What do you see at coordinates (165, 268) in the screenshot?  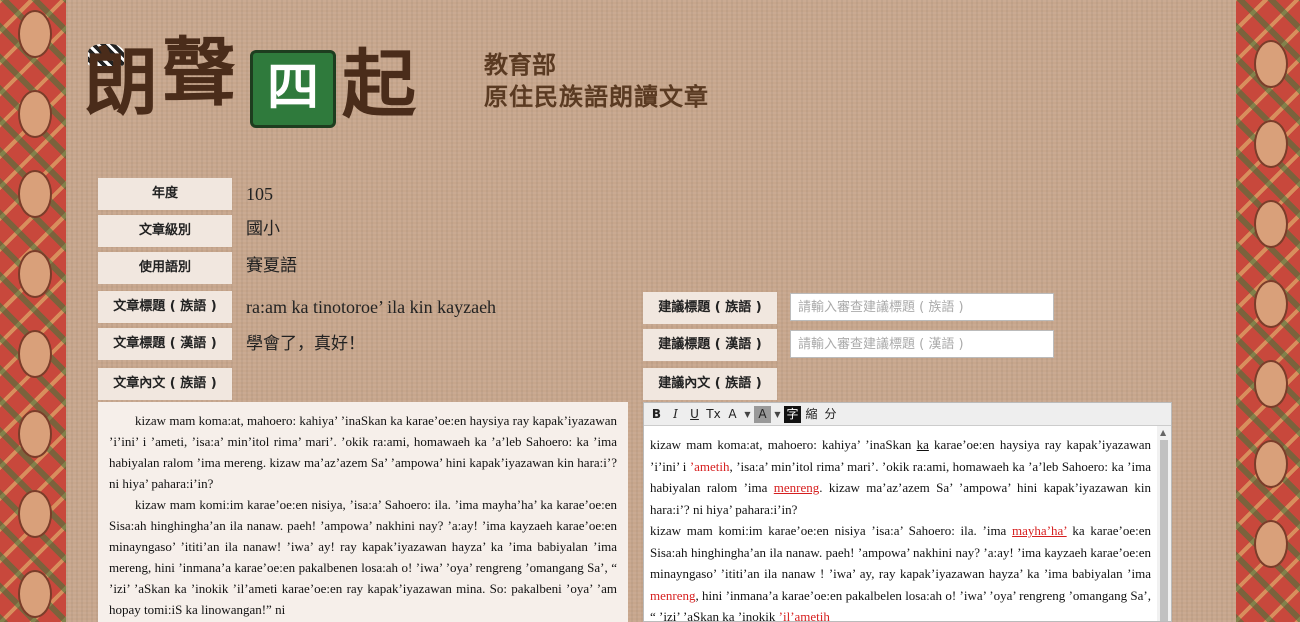 I see `language-label: 使用語別` at bounding box center [165, 268].